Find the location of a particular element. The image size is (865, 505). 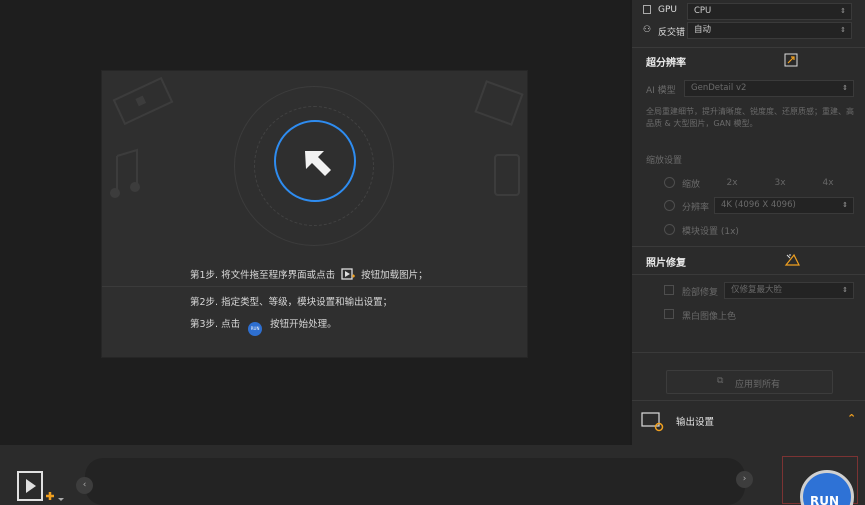

gpu-label: GPU is located at coordinates (667, 10).